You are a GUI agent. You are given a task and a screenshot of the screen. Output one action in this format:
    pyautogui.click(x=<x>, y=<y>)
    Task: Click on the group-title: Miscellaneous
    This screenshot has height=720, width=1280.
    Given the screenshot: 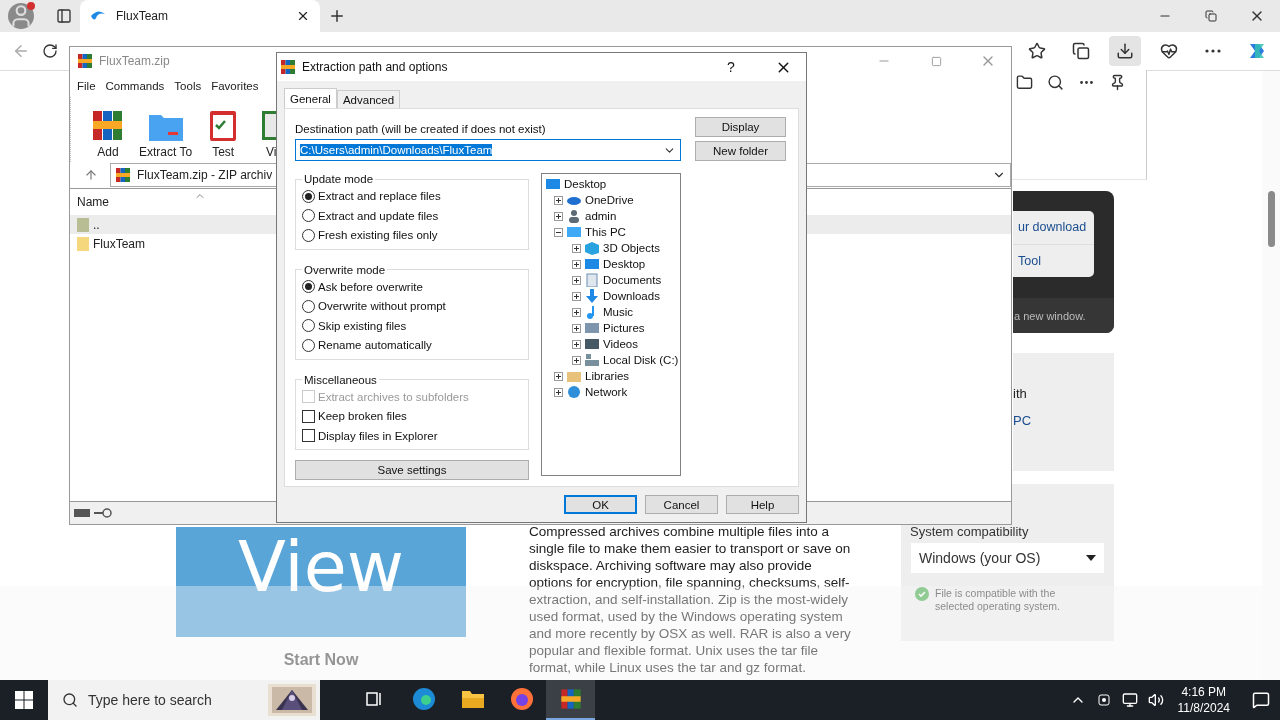 What is the action you would take?
    pyautogui.click(x=340, y=379)
    